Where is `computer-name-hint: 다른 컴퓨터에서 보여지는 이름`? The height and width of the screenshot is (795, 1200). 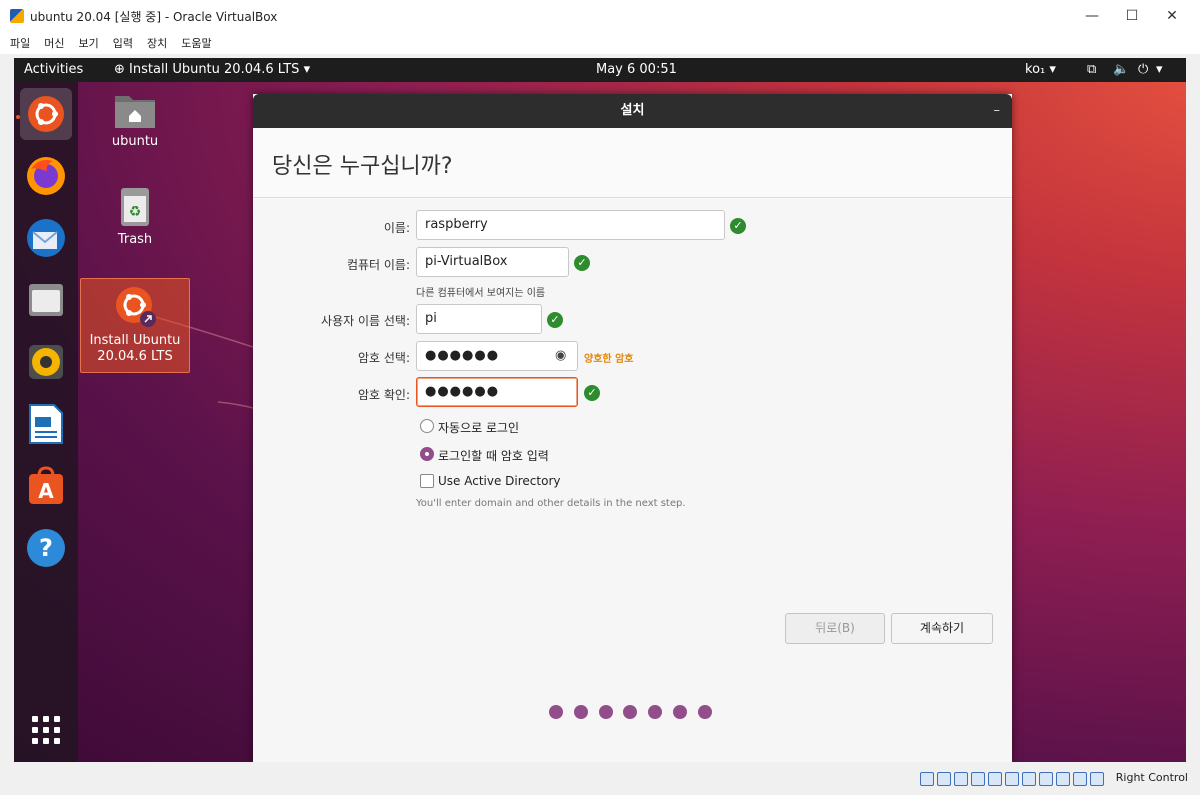
computer-name-hint: 다른 컴퓨터에서 보여지는 이름 is located at coordinates (481, 293).